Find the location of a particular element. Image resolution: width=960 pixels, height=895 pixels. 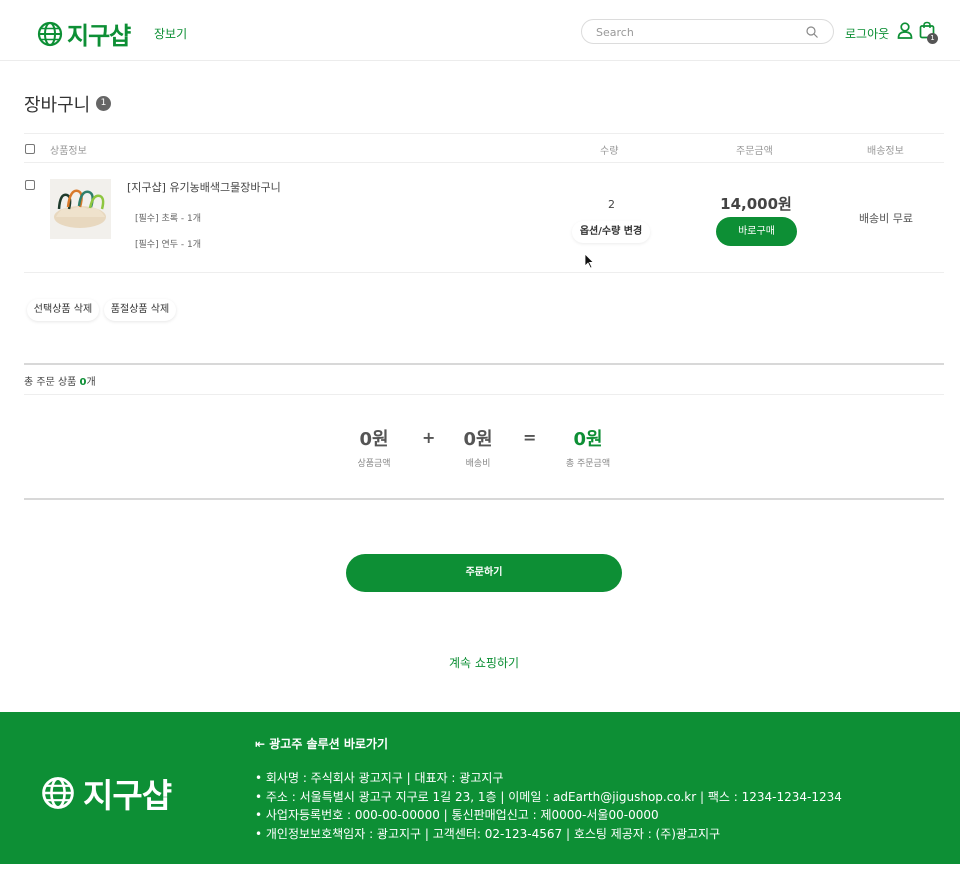

item-checkbox is located at coordinates (30, 185).